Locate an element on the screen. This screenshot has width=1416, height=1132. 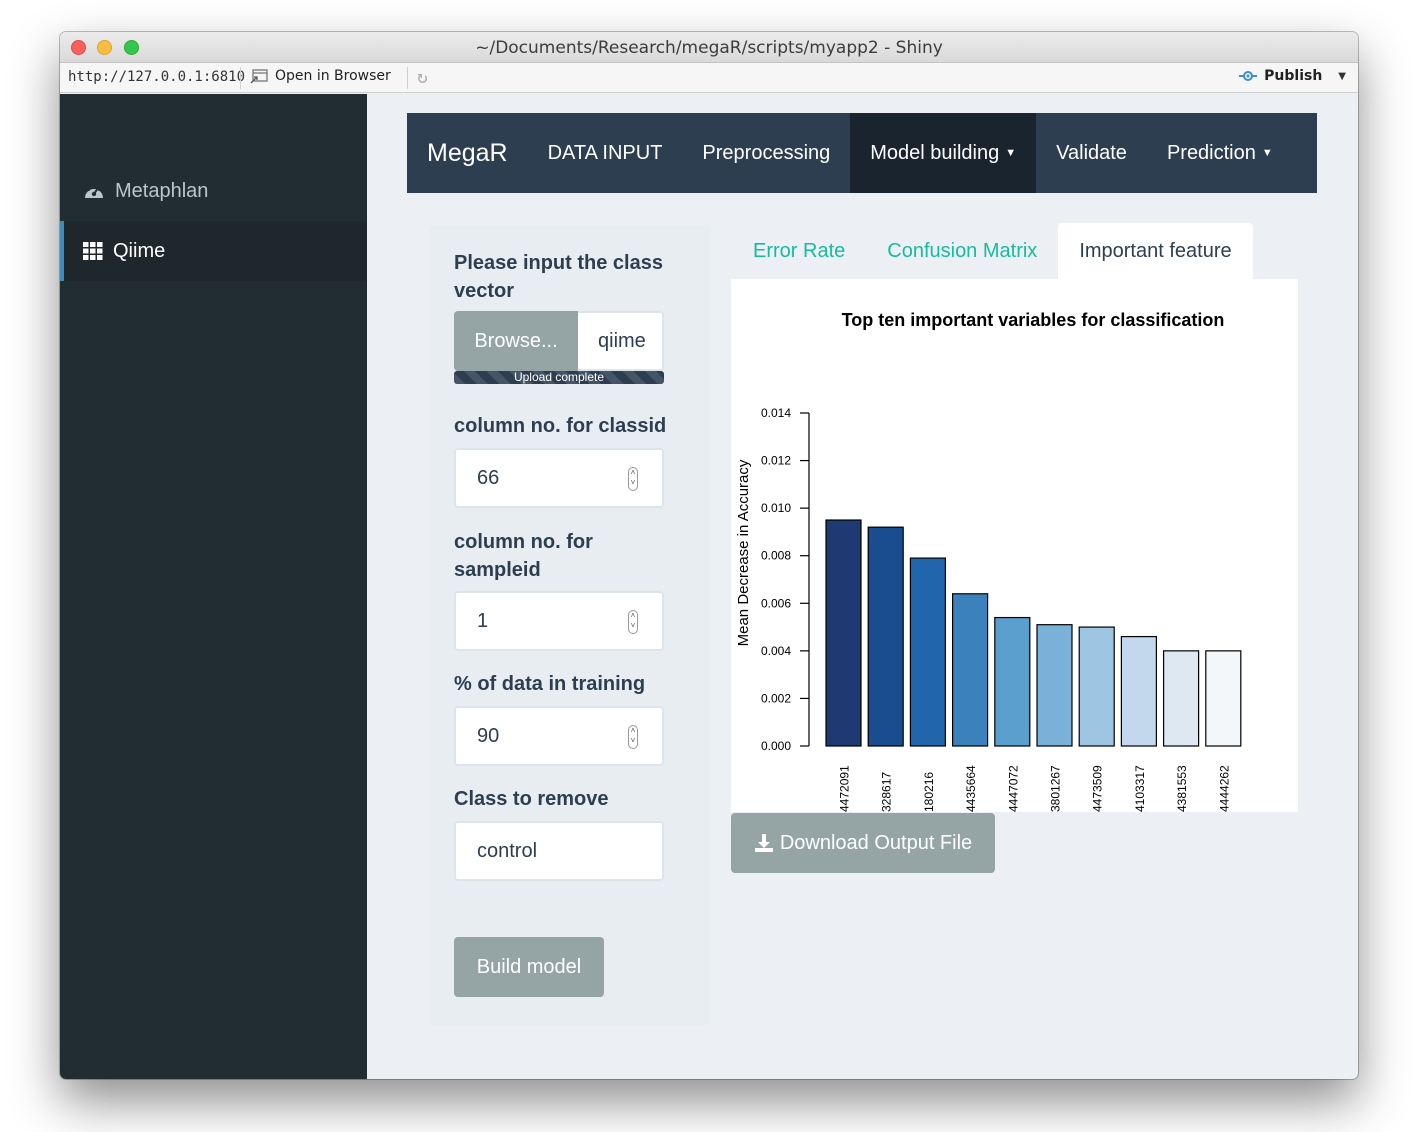
chart-x-tick-label: OTU_4381553 is located at coordinates (1182, 788).